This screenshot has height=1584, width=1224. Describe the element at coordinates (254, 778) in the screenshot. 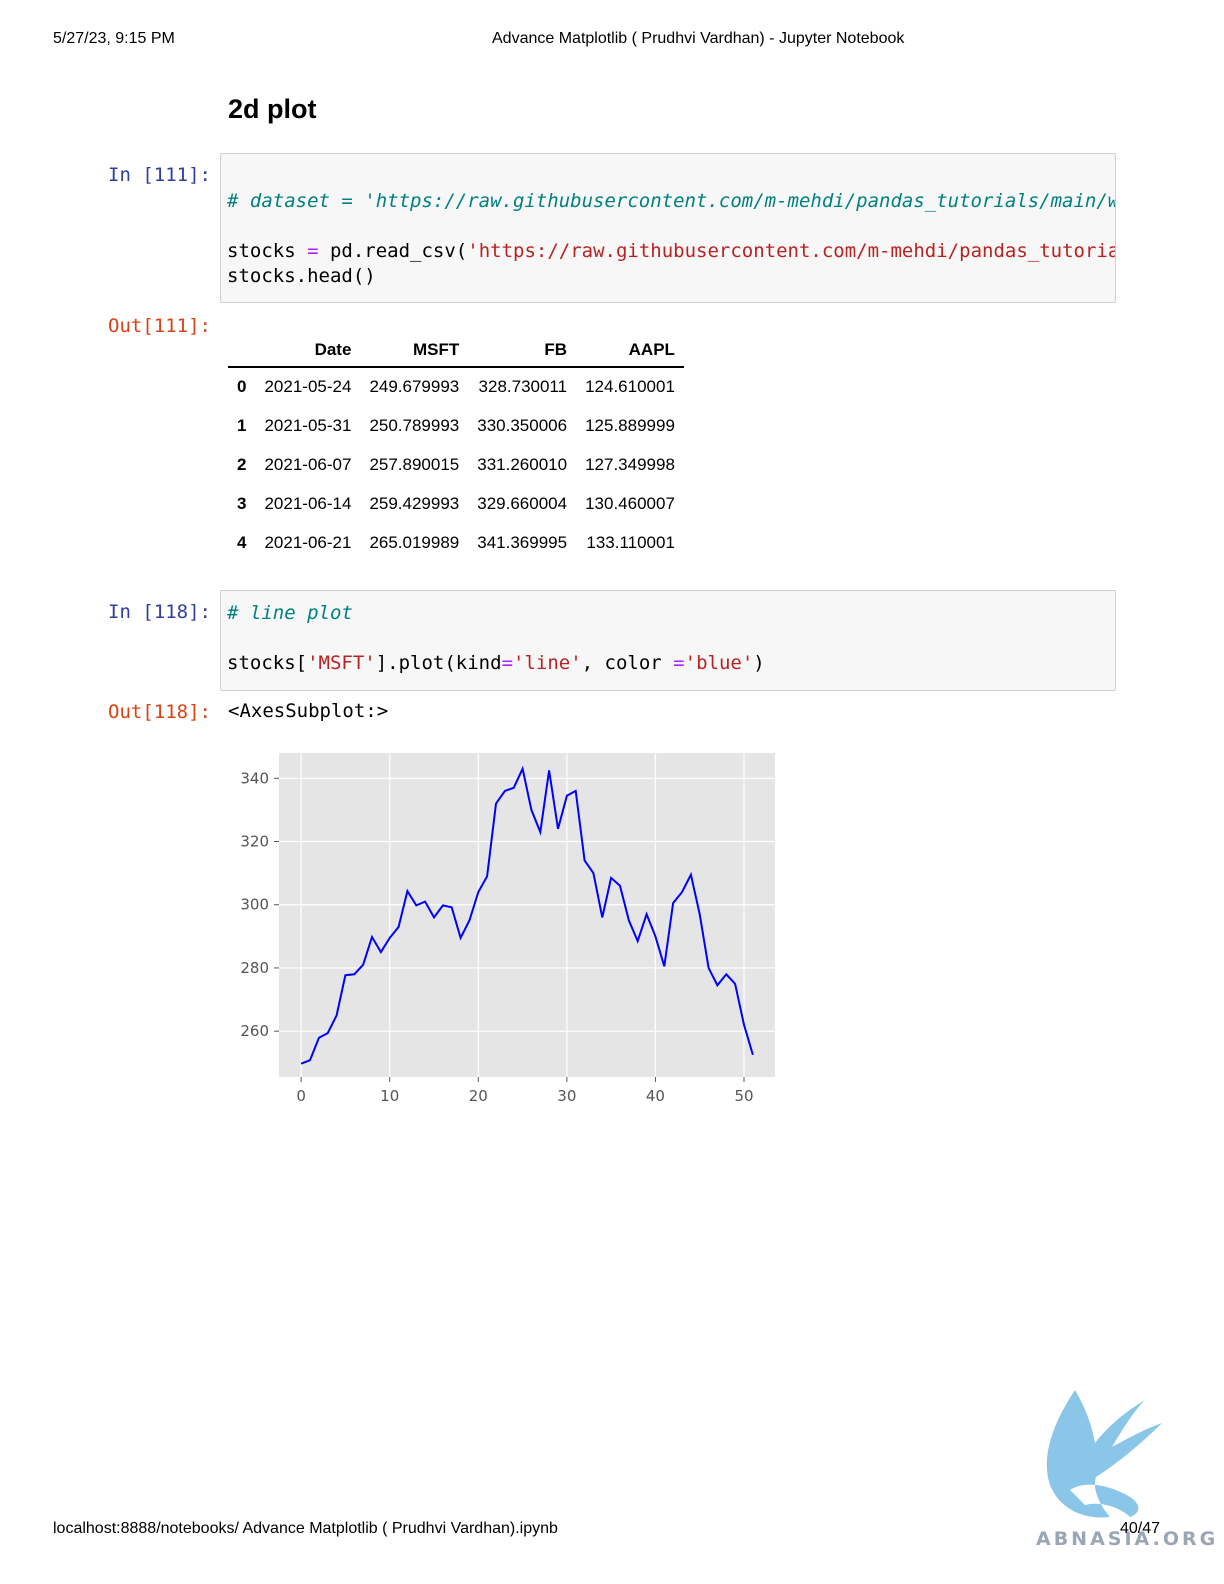

I see `y-tick-label: 340` at that location.